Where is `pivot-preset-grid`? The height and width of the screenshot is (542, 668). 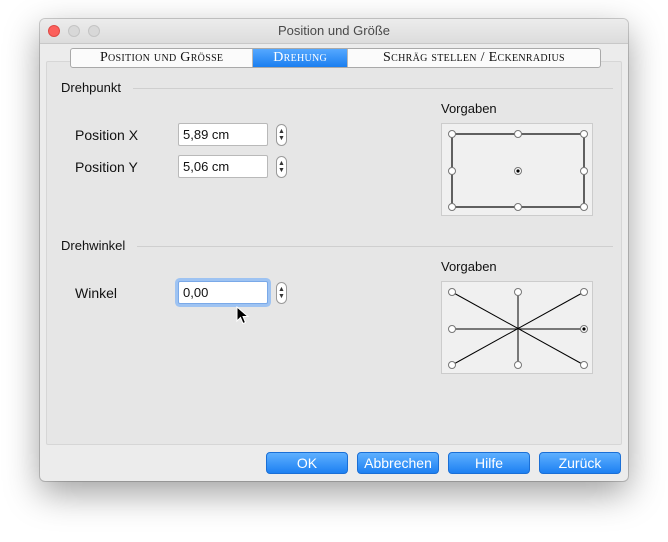
pivot-preset-grid is located at coordinates (517, 169).